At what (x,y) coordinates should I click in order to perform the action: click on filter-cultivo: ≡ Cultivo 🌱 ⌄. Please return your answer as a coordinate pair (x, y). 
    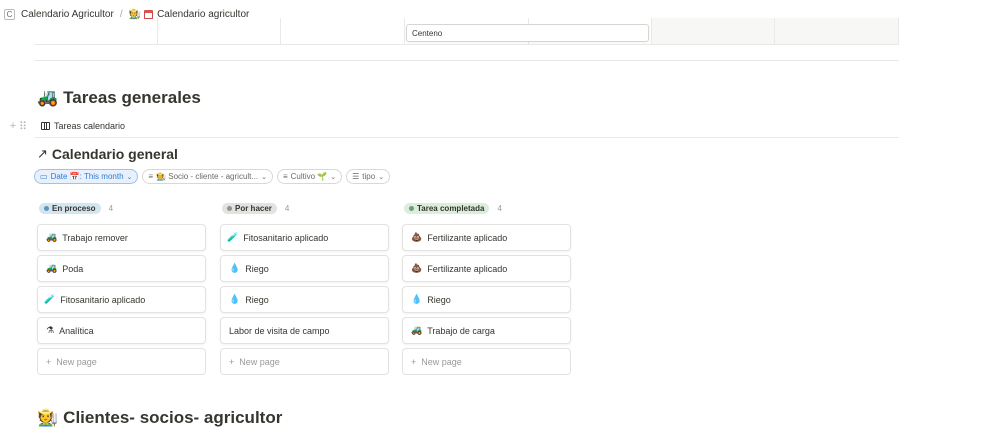
    Looking at the image, I should click on (309, 176).